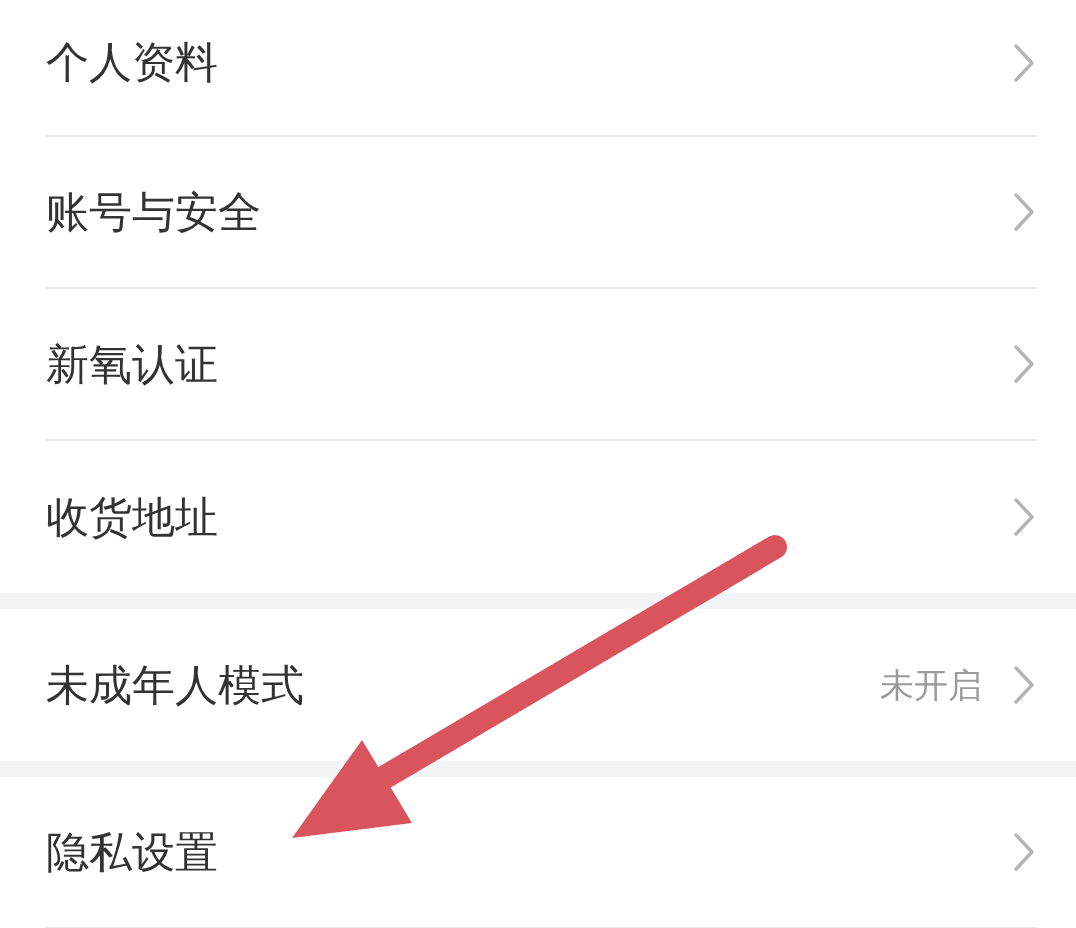 The image size is (1076, 928). What do you see at coordinates (132, 852) in the screenshot?
I see `settings-item-label: 隐私设置` at bounding box center [132, 852].